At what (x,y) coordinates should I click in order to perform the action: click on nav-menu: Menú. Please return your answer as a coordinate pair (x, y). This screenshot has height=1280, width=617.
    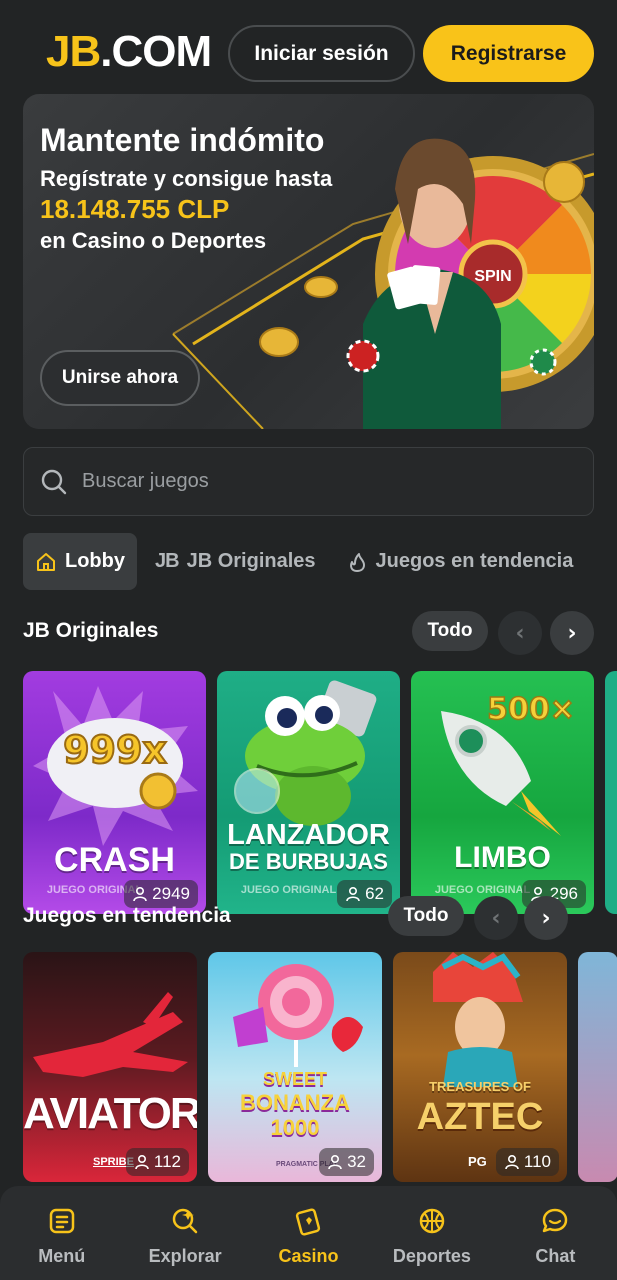
    Looking at the image, I should click on (61, 1233).